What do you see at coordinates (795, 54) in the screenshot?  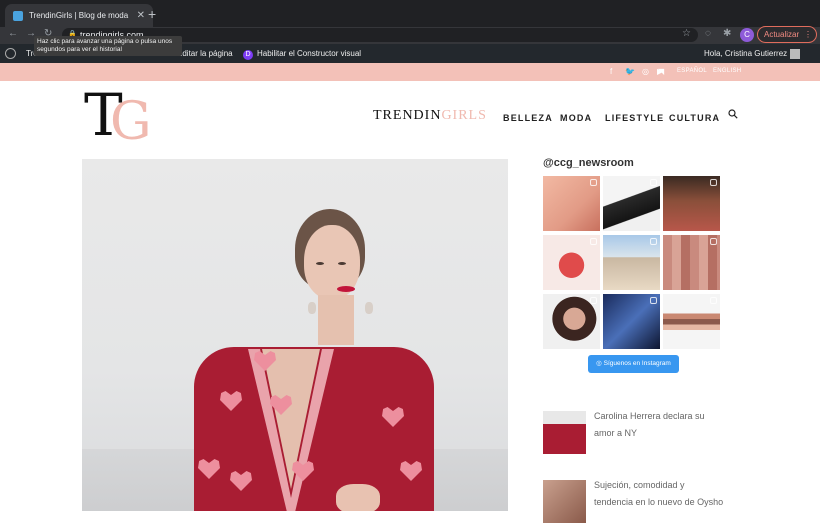 I see `user-avatar` at bounding box center [795, 54].